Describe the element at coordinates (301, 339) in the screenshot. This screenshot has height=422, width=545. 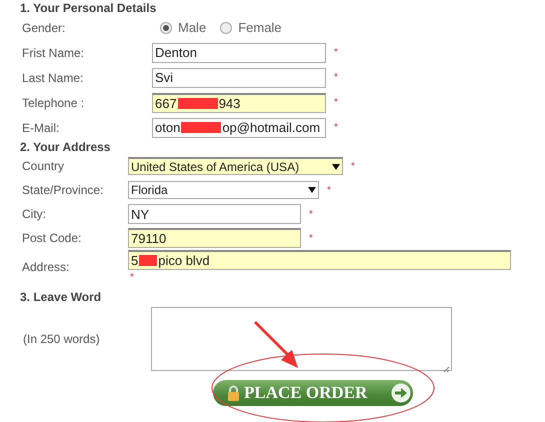
I see `text-area` at that location.